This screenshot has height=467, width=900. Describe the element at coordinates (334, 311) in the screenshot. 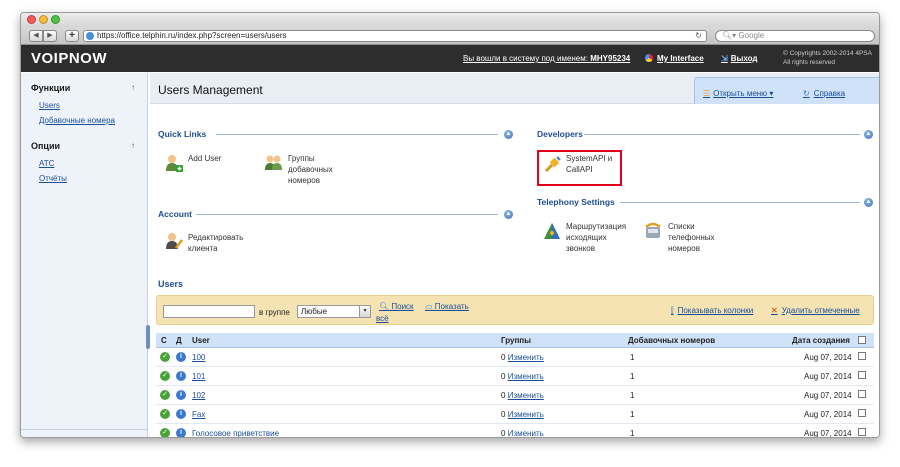

I see `group-select: Любые ▾` at that location.